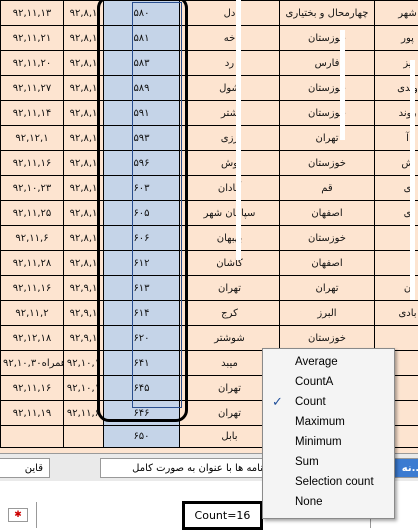 The image size is (418, 530). I want to click on cell-city: تهران, so click(229, 288).